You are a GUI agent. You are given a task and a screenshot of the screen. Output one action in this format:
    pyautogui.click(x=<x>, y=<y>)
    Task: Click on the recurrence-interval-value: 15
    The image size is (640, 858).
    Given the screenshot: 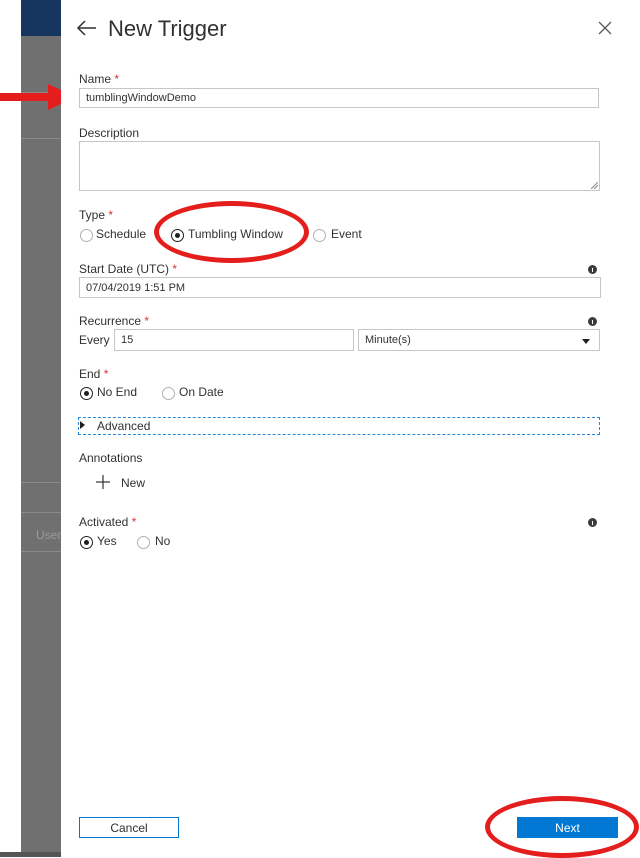 What is the action you would take?
    pyautogui.click(x=127, y=340)
    